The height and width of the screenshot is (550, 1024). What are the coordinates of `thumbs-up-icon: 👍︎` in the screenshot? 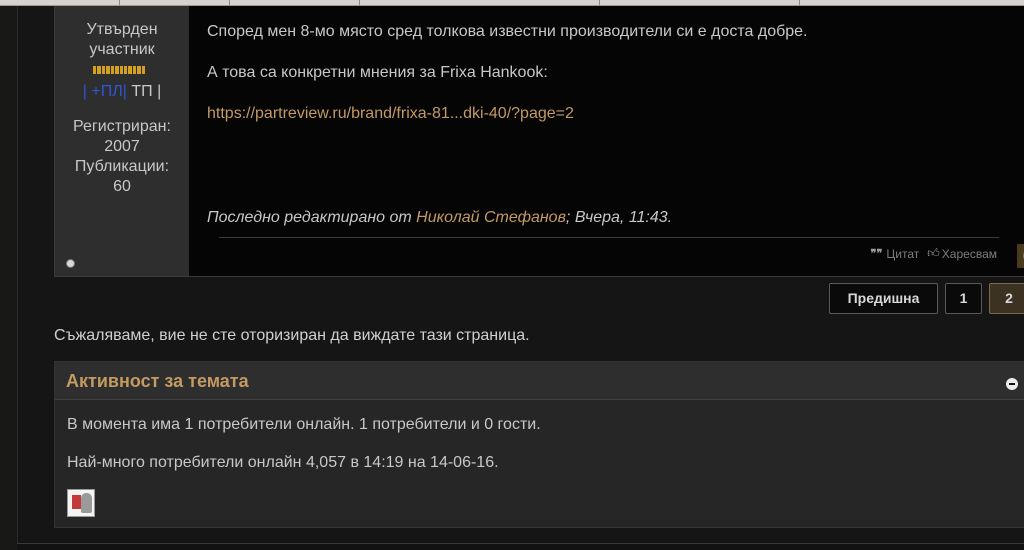 It's located at (933, 253).